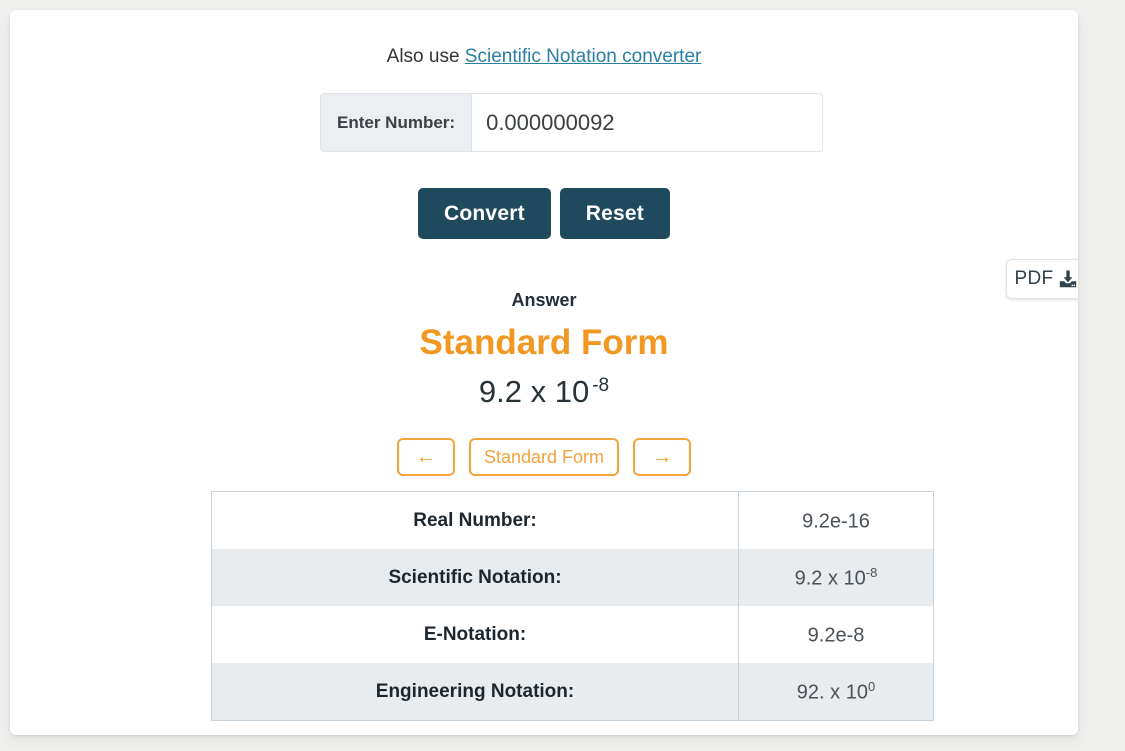  I want to click on table-row: Scientific Notation: 9.2 x 10-8, so click(572, 577).